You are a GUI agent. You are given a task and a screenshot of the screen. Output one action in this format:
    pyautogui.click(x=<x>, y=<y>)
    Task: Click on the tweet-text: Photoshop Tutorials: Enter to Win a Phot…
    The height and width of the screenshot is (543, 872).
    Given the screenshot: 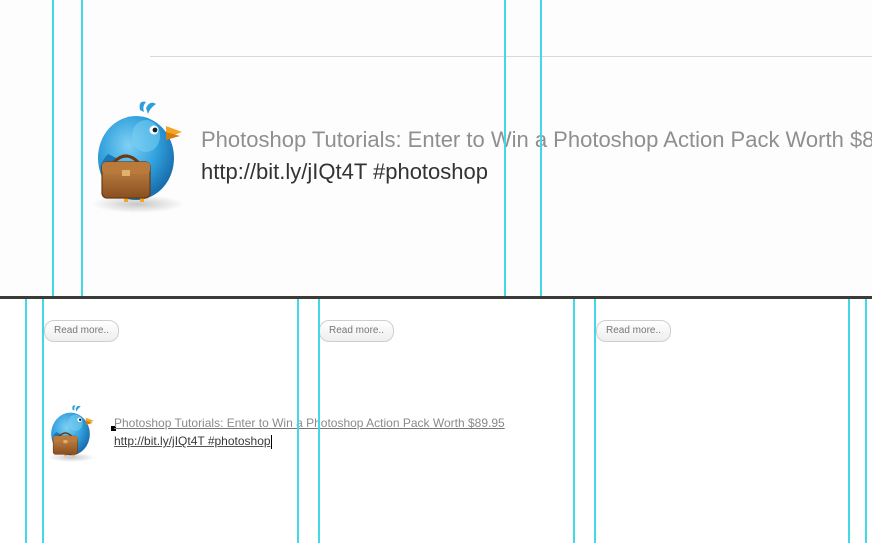 What is the action you would take?
    pyautogui.click(x=536, y=156)
    